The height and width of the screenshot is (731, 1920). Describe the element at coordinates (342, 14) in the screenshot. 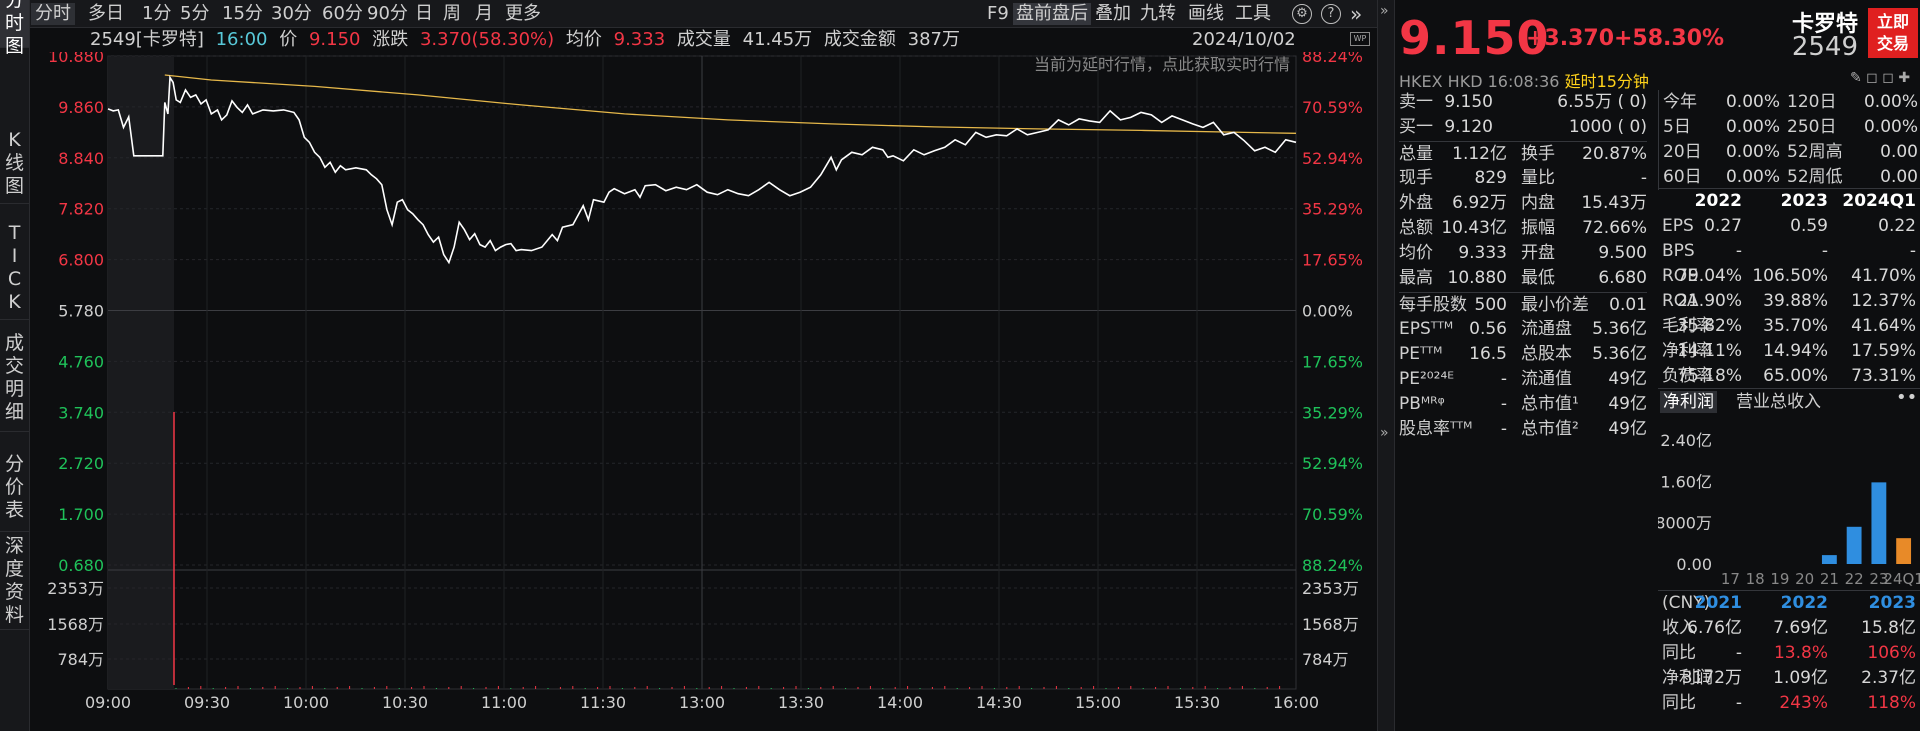

I see `period-tab-6: 60分` at that location.